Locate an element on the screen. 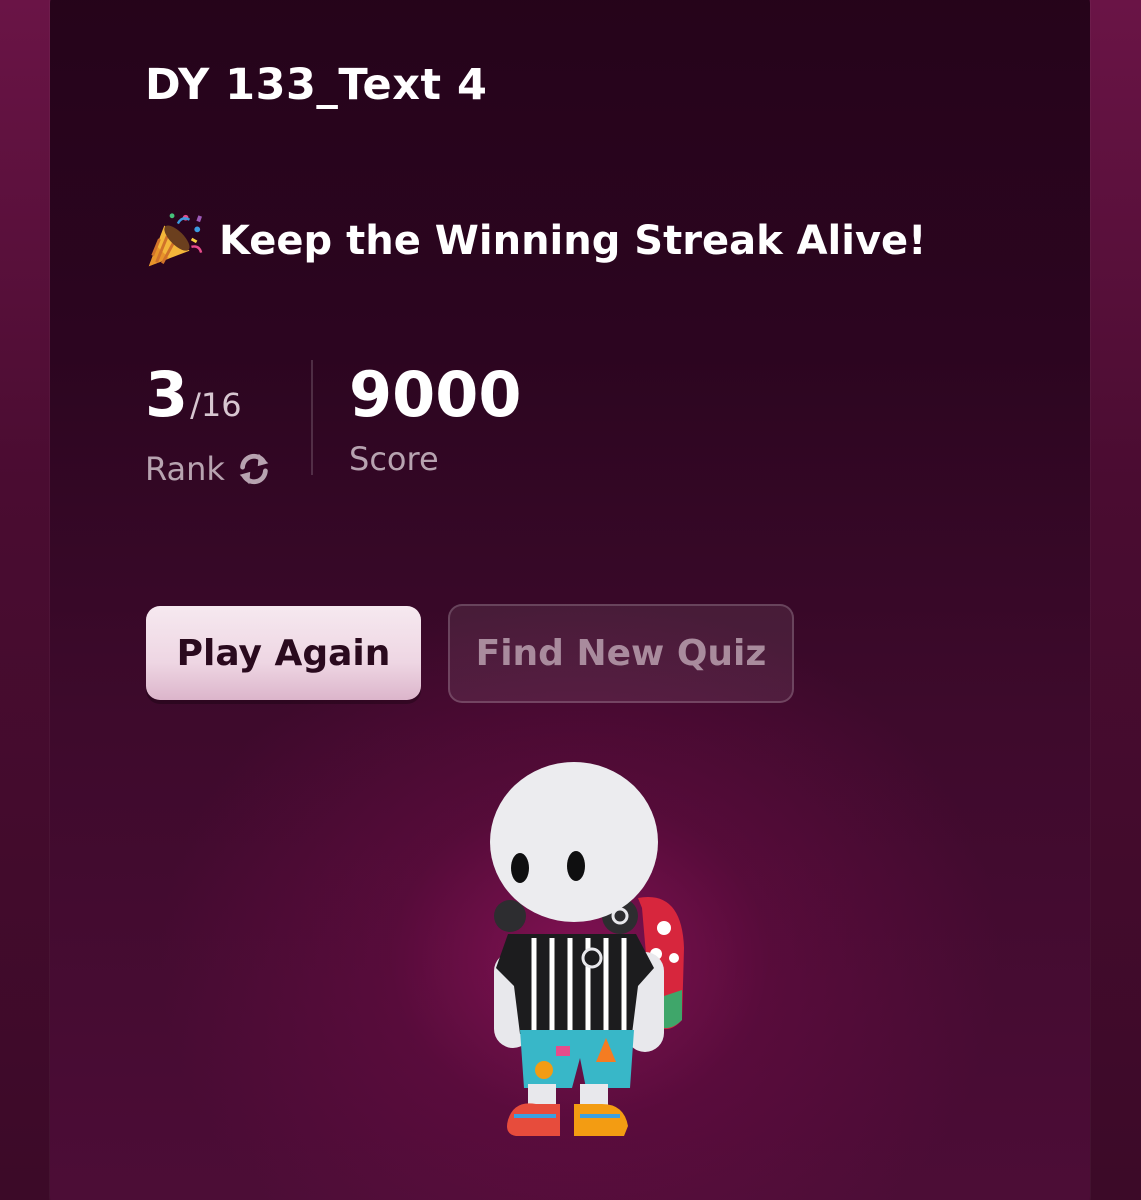  page-background-right is located at coordinates (1115, 600).